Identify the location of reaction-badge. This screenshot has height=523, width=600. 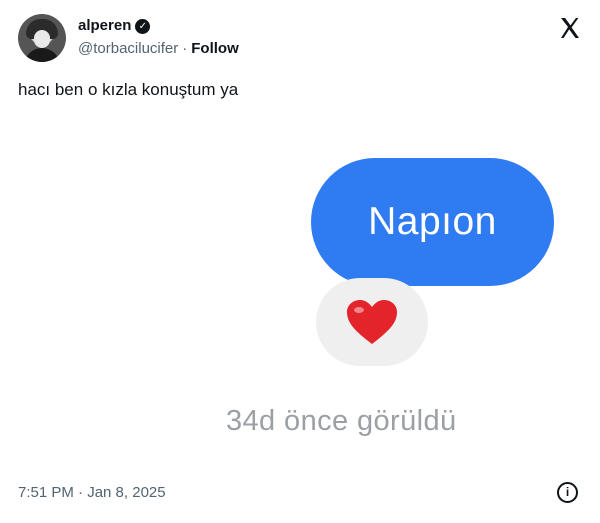
(372, 322).